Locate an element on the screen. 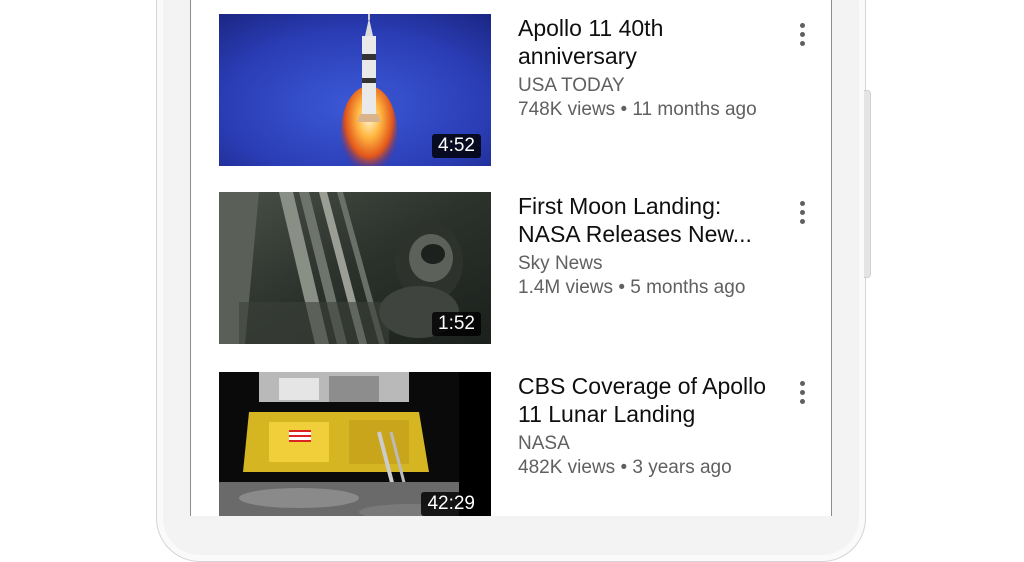 This screenshot has height=562, width=1024. phone-side-button is located at coordinates (867, 184).